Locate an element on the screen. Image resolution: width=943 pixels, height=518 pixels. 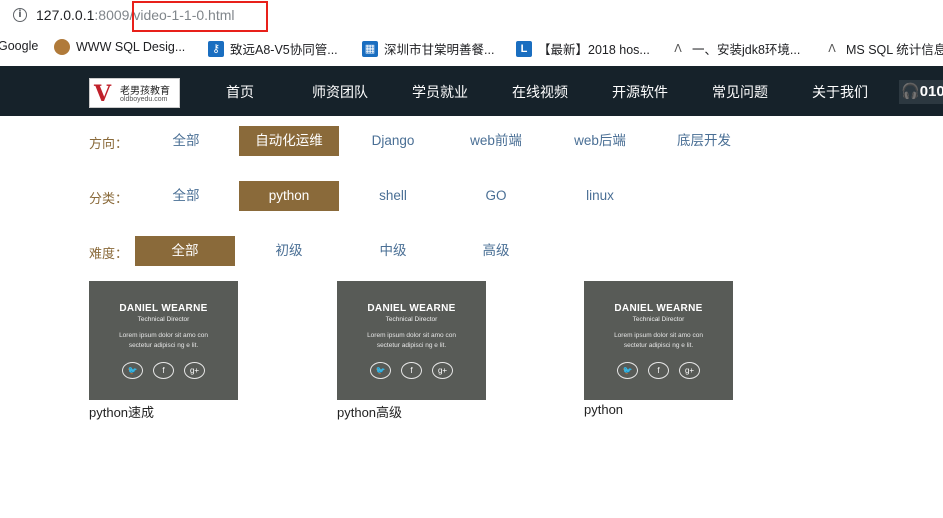
direction-option-web-frontend: web前端 is located at coordinates (496, 141).